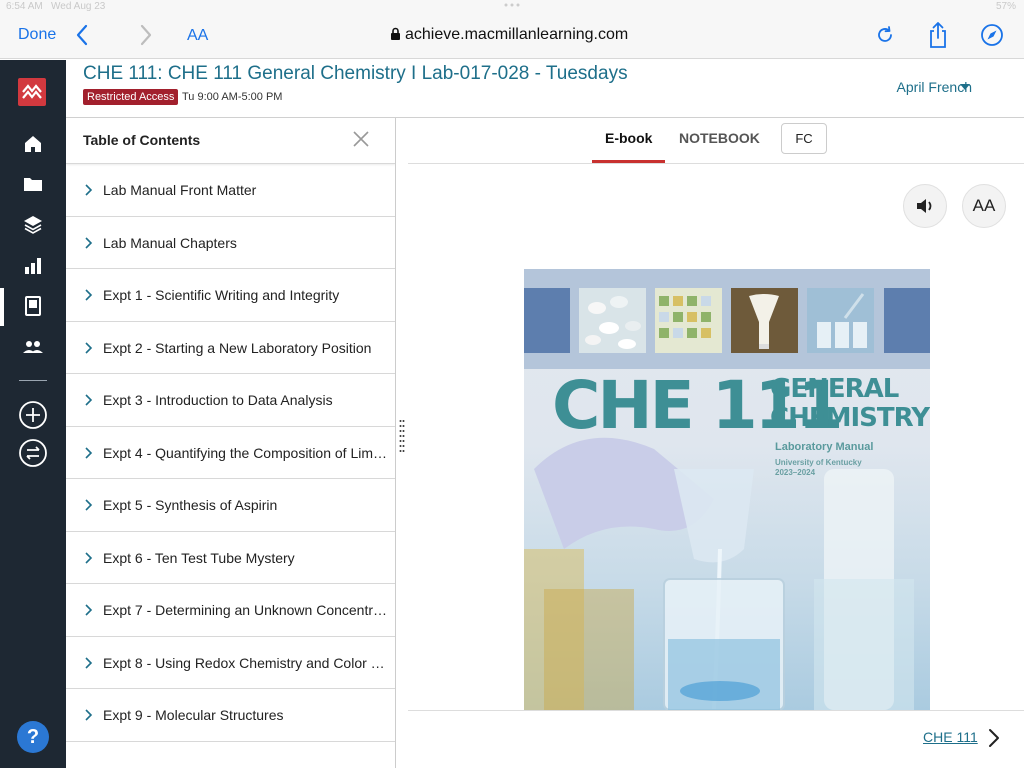  What do you see at coordinates (965, 87) in the screenshot?
I see `chevron-down-icon` at bounding box center [965, 87].